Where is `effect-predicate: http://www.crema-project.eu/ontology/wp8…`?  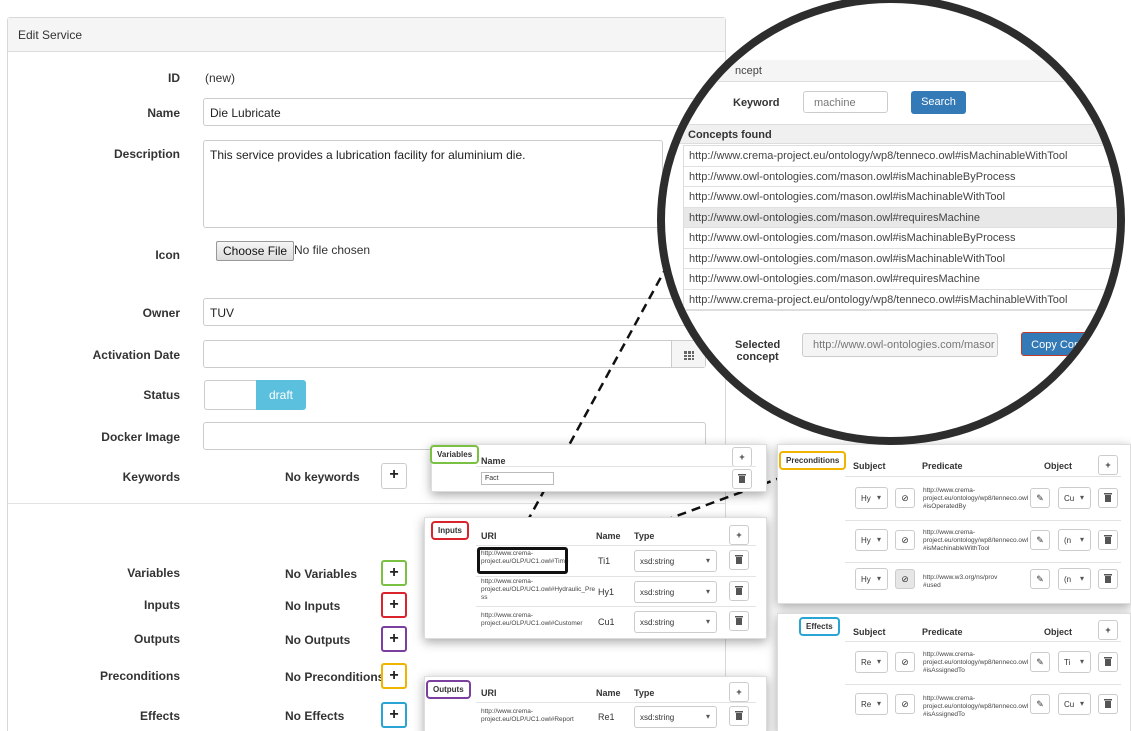 effect-predicate: http://www.crema-project.eu/ontology/wp8… is located at coordinates (976, 706).